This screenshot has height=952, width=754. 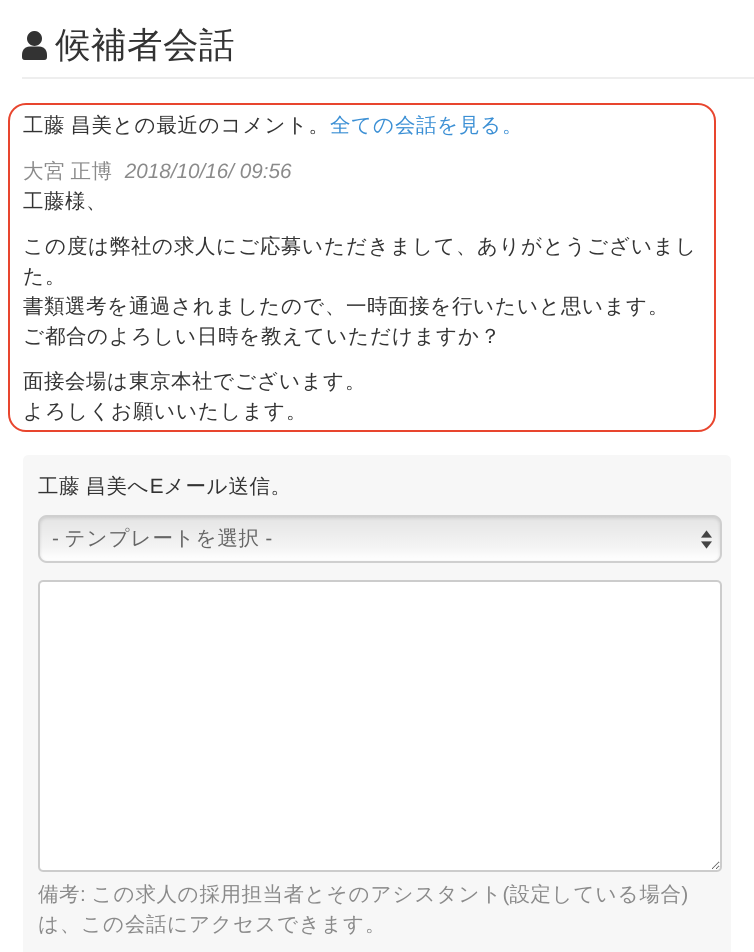 I want to click on email-form-label: 工藤 昌美へEメール送信。, so click(x=165, y=487).